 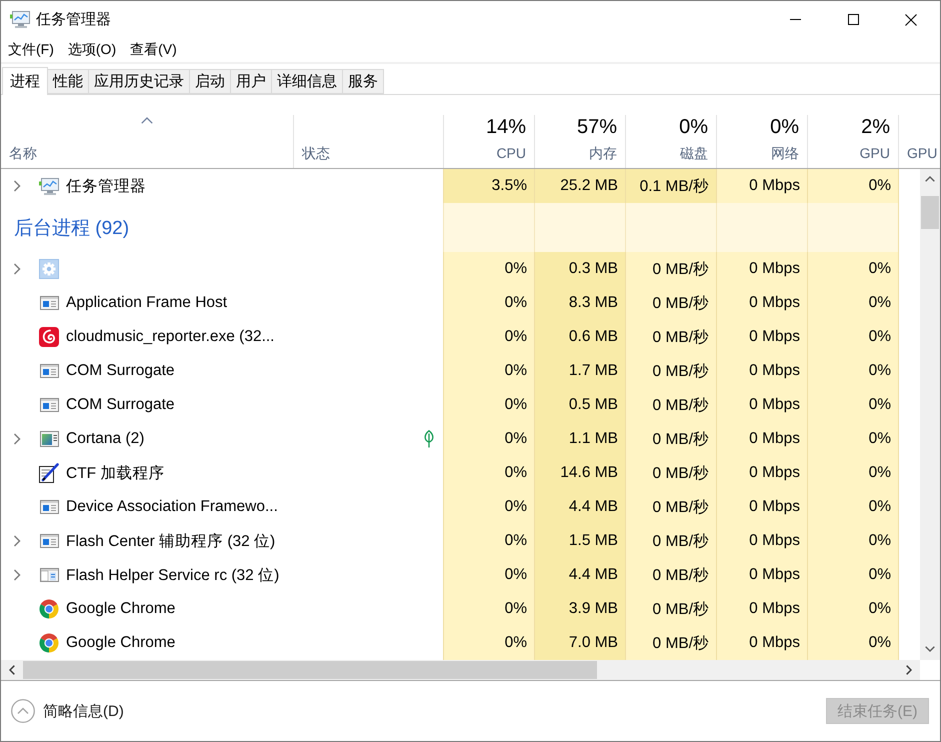 I want to click on table-cell: 3.9 MB, so click(x=579, y=609).